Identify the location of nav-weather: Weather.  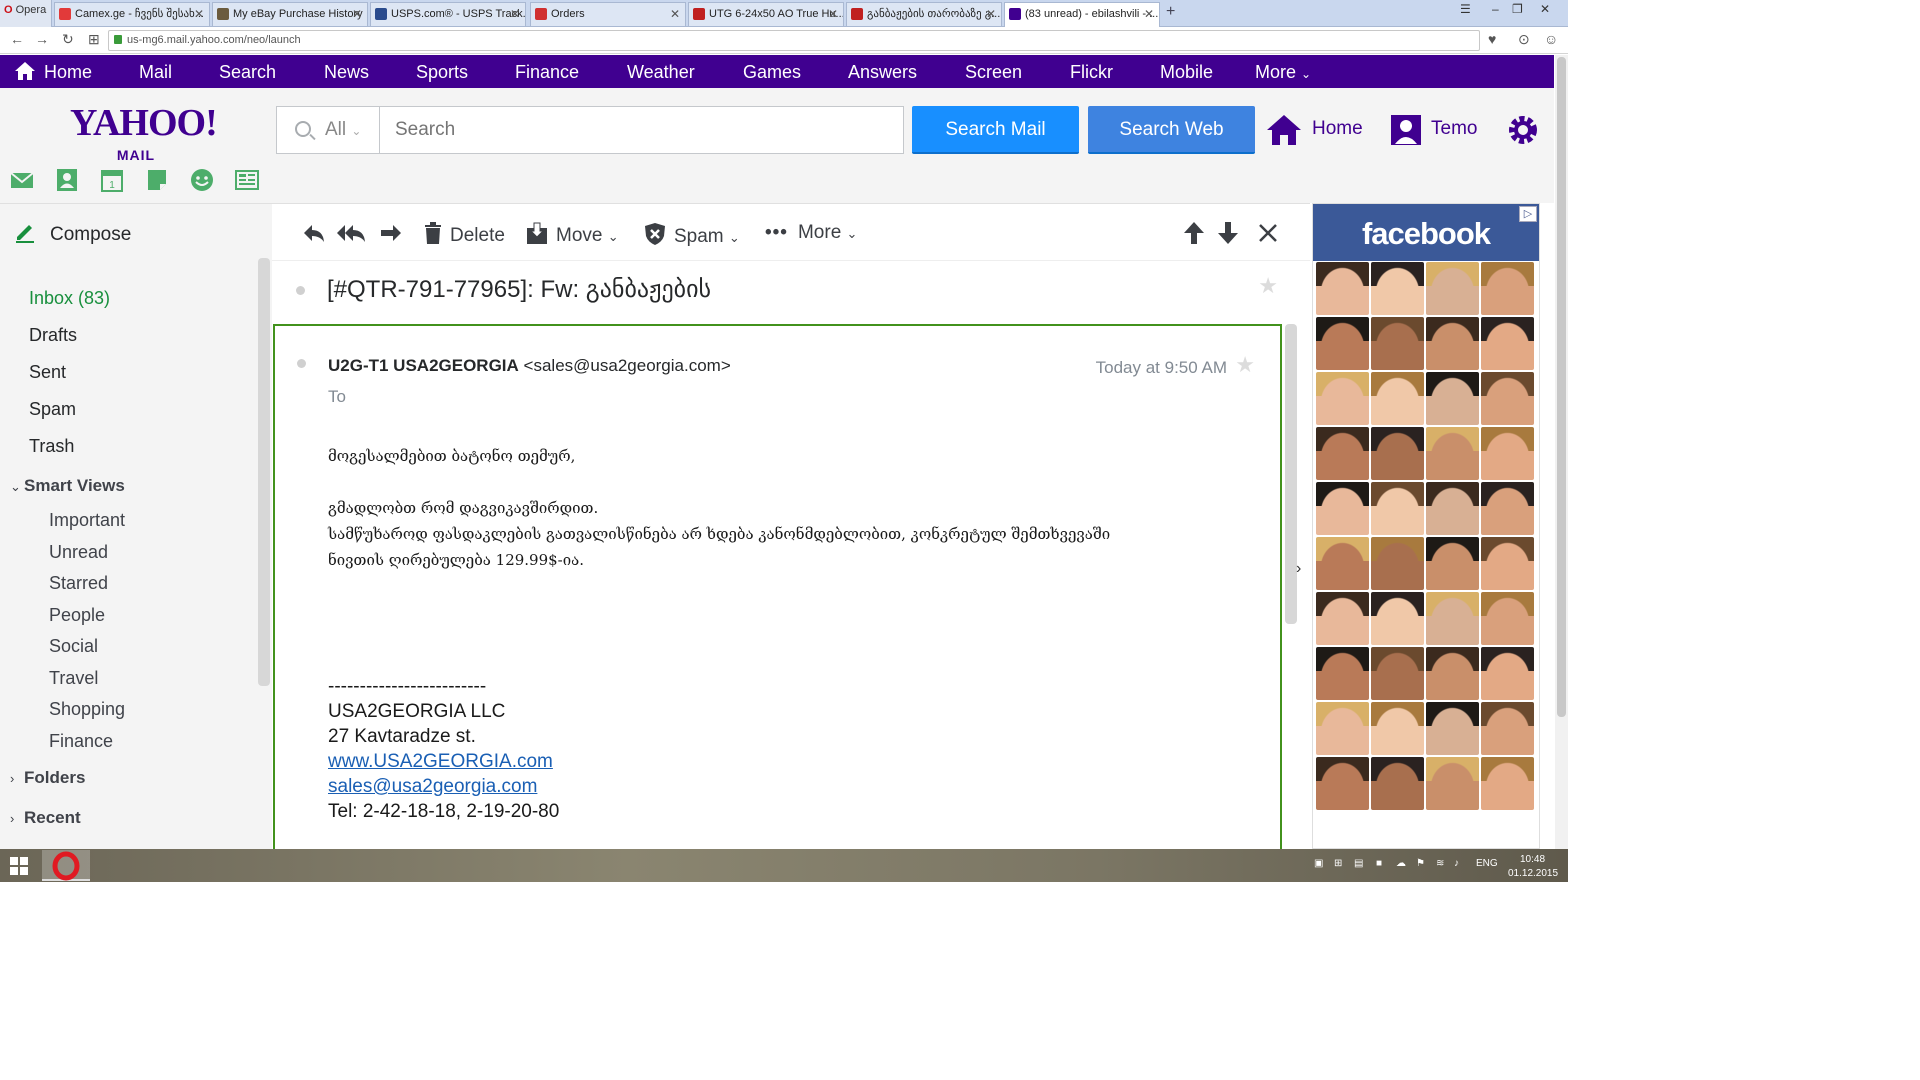
(661, 72).